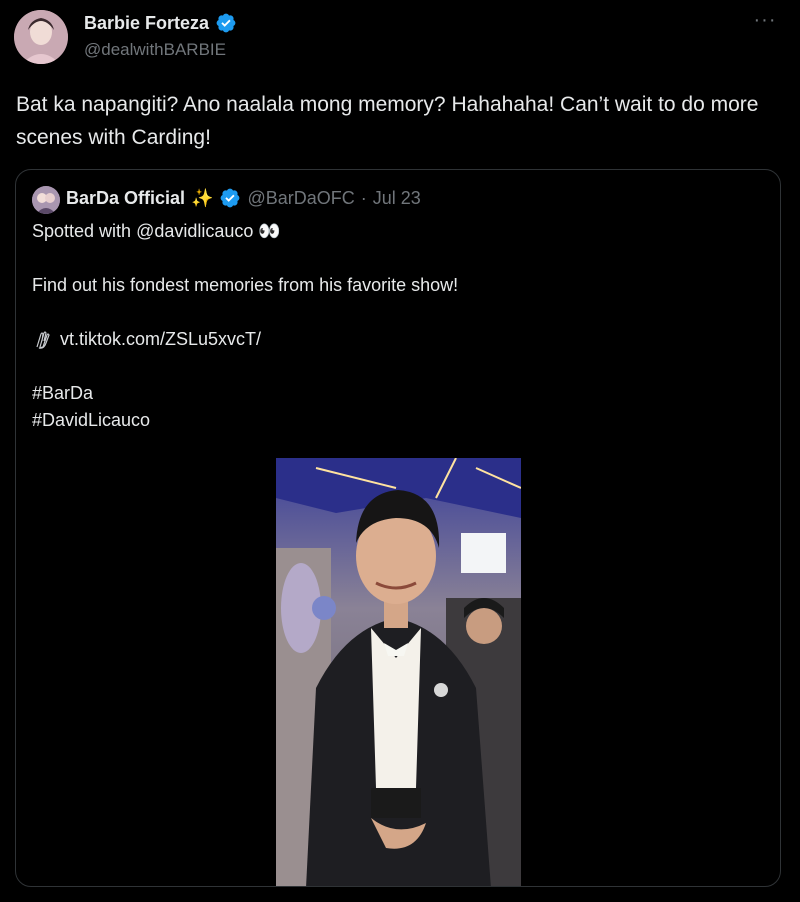  What do you see at coordinates (41, 37) in the screenshot?
I see `author-avatar` at bounding box center [41, 37].